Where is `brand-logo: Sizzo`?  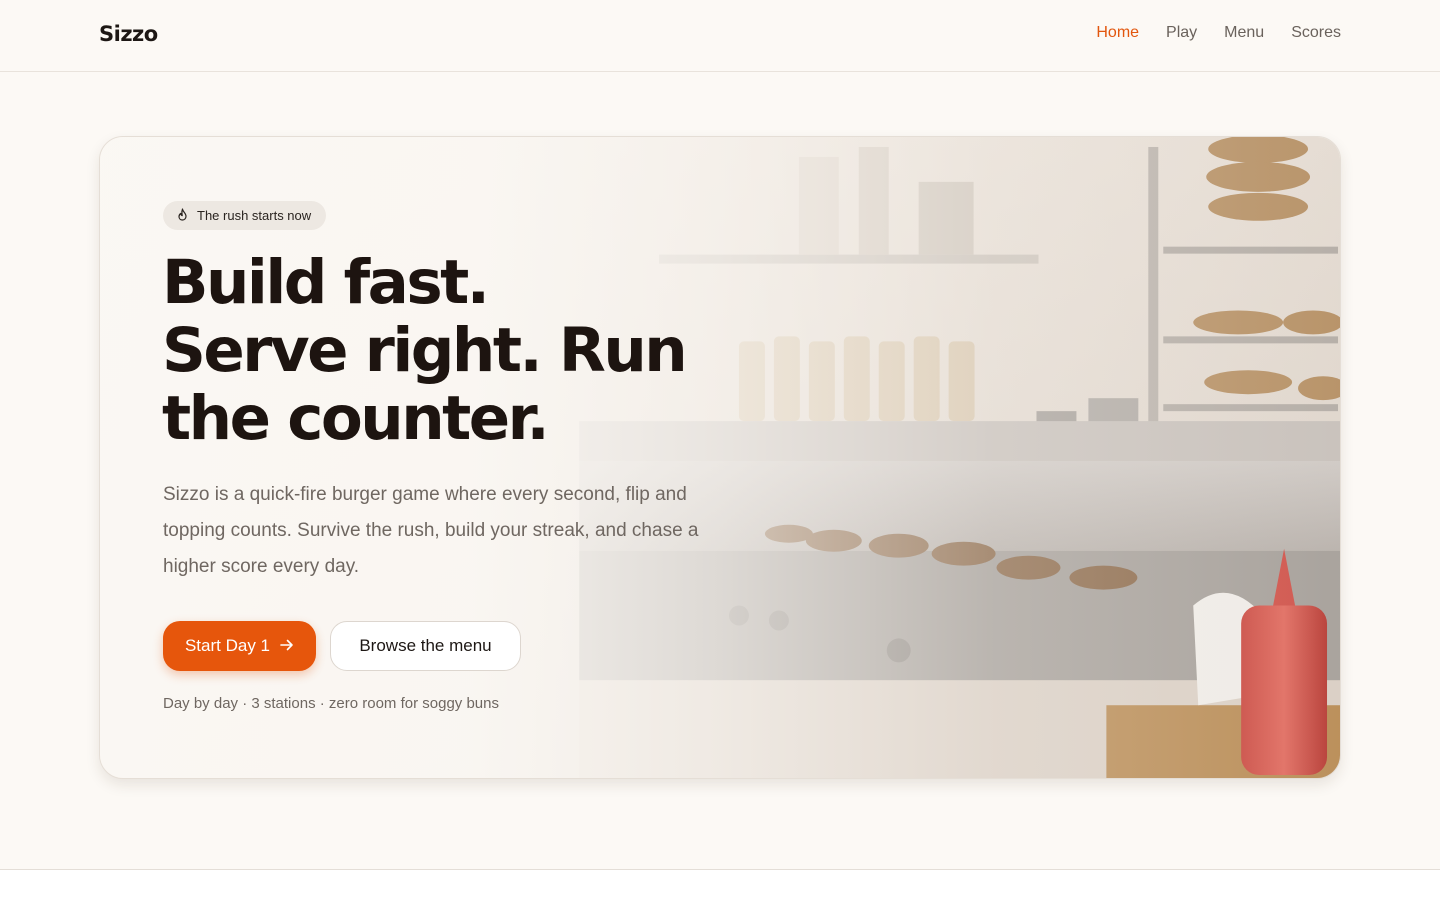 brand-logo: Sizzo is located at coordinates (128, 34).